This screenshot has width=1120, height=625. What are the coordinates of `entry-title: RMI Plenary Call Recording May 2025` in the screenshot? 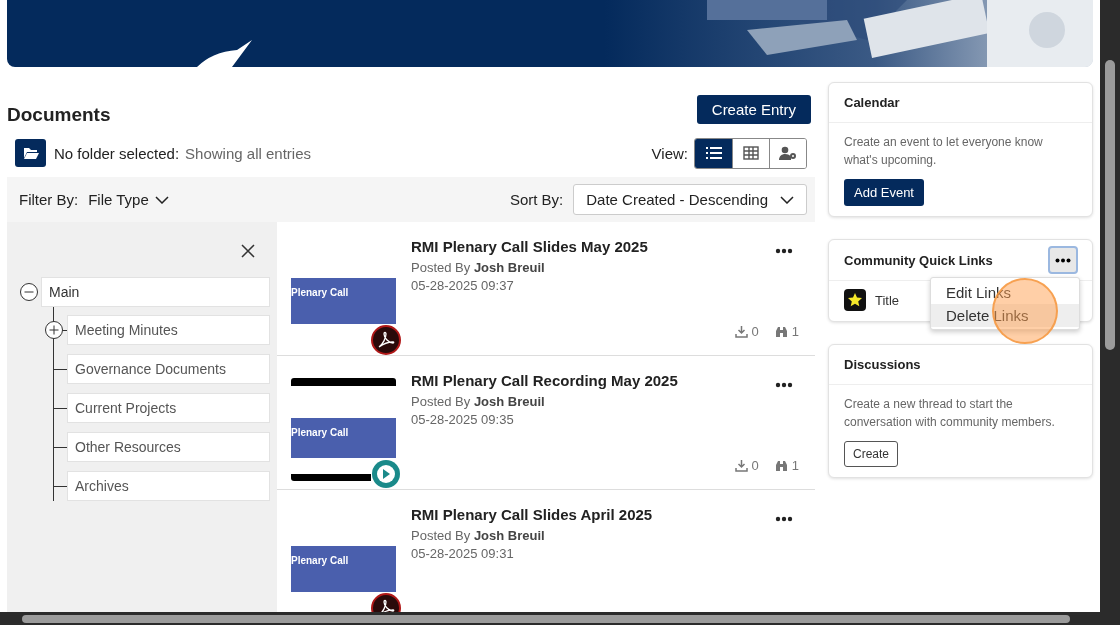 It's located at (613, 380).